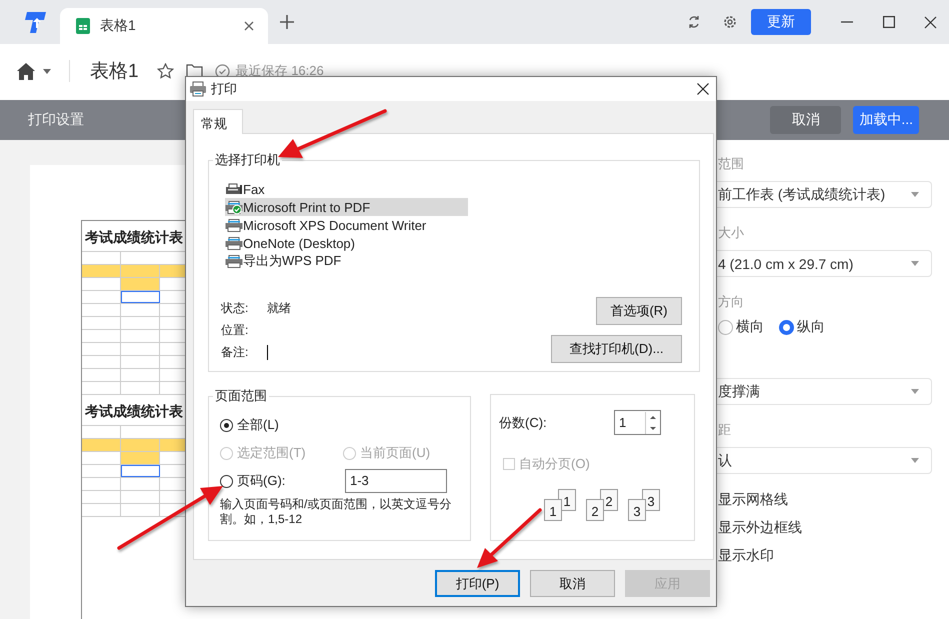 The height and width of the screenshot is (619, 949). What do you see at coordinates (745, 555) in the screenshot?
I see `option-label: 显示水印` at bounding box center [745, 555].